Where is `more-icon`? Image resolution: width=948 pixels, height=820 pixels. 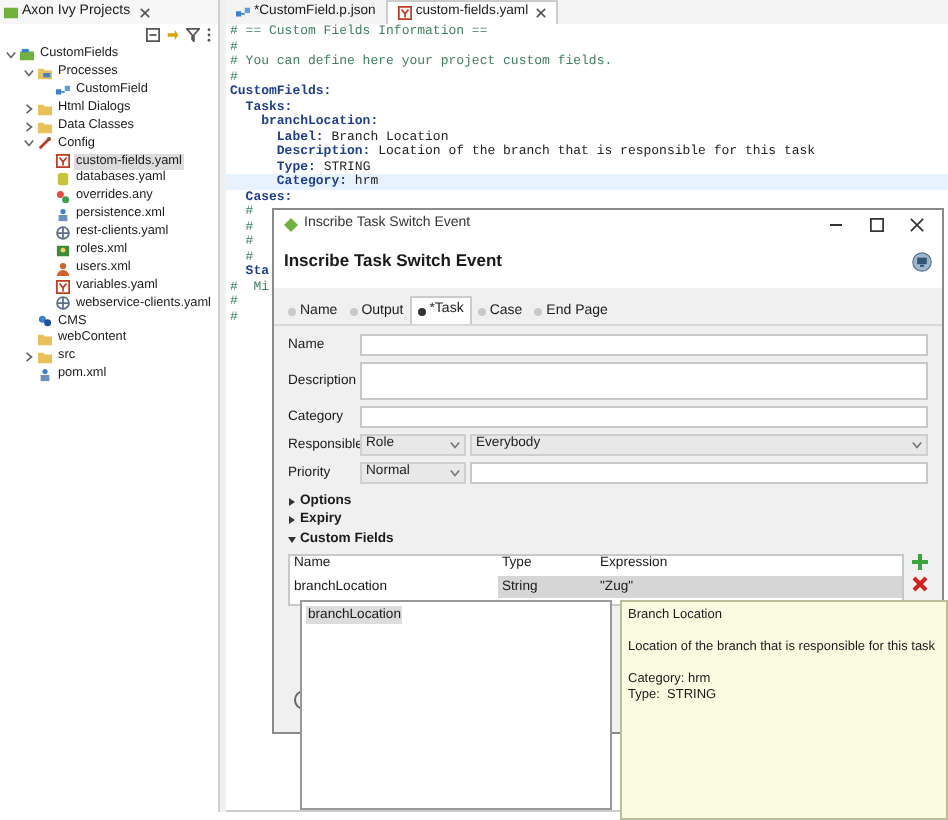 more-icon is located at coordinates (209, 34).